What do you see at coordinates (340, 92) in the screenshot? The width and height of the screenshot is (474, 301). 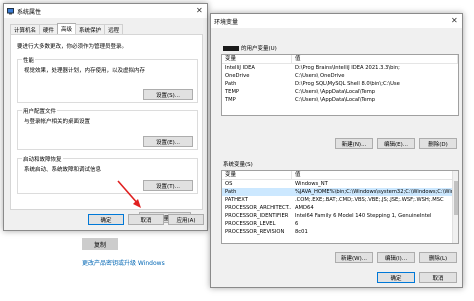 I see `table-row: TEMP C:\Users\ \AppData\Local\Temp` at bounding box center [340, 92].